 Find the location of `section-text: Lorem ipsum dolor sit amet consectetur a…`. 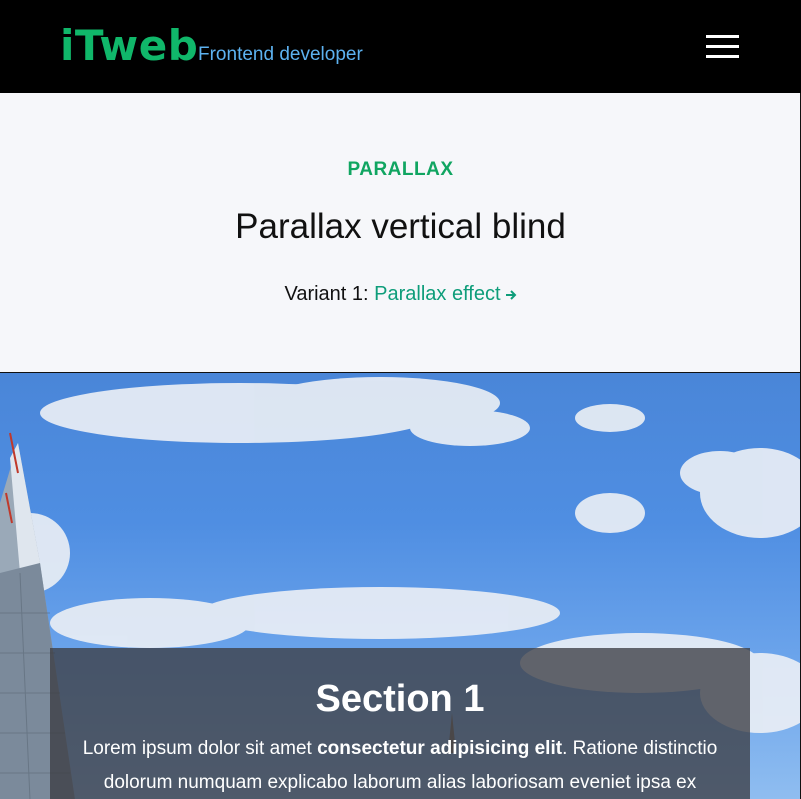

section-text: Lorem ipsum dolor sit amet consectetur a… is located at coordinates (400, 765).